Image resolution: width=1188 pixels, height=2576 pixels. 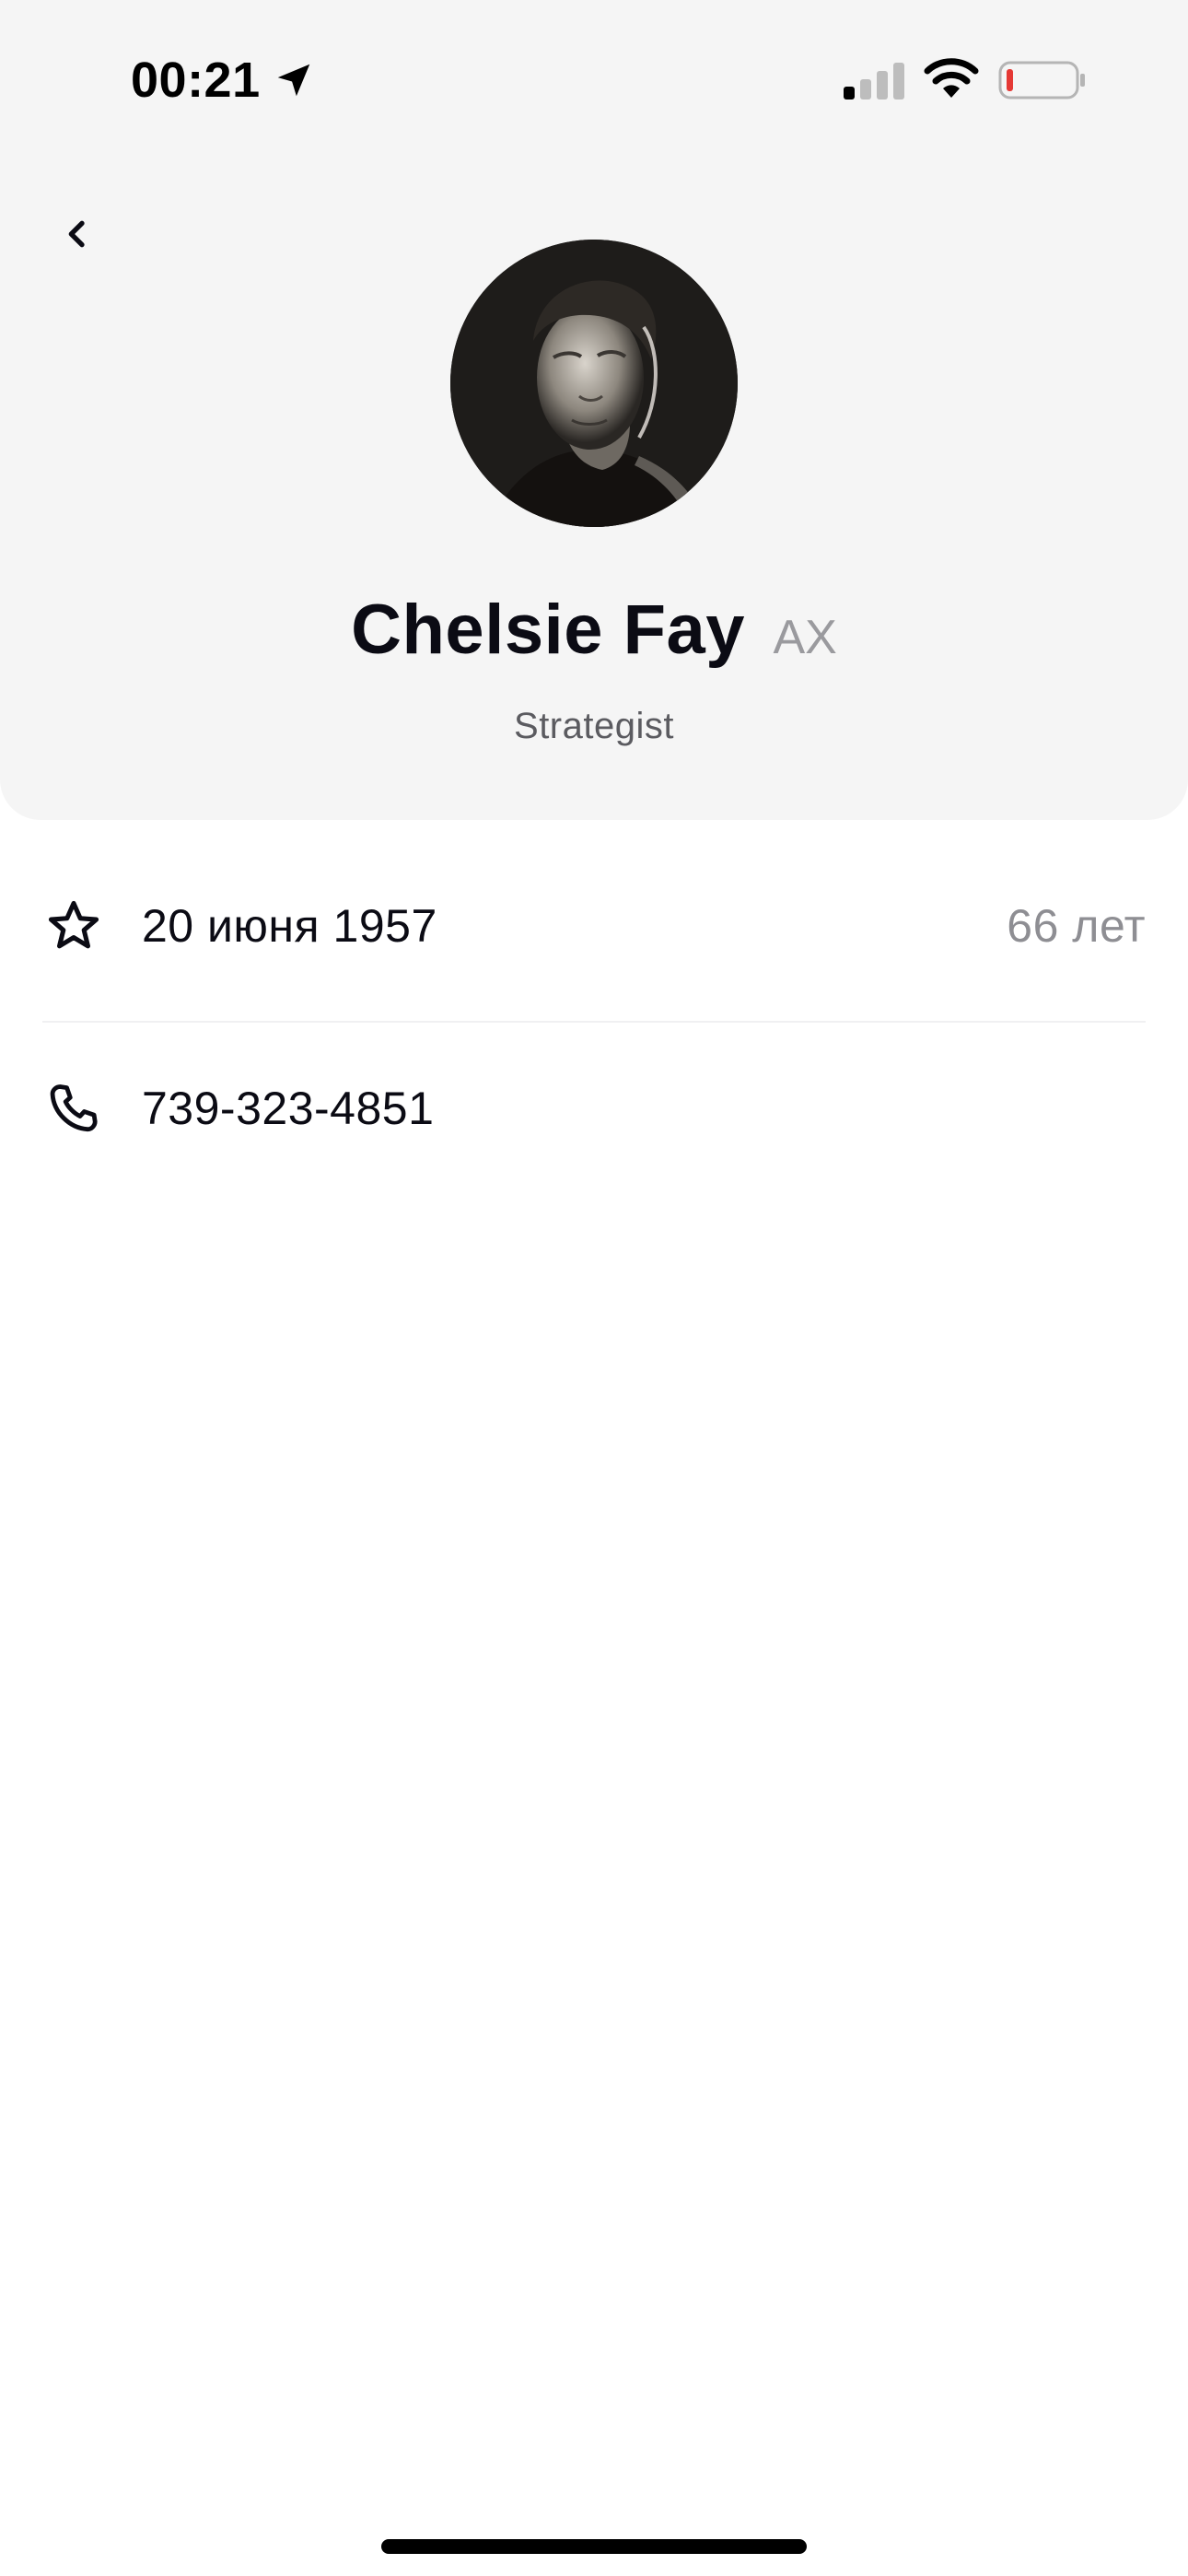 I want to click on back-button, so click(x=77, y=234).